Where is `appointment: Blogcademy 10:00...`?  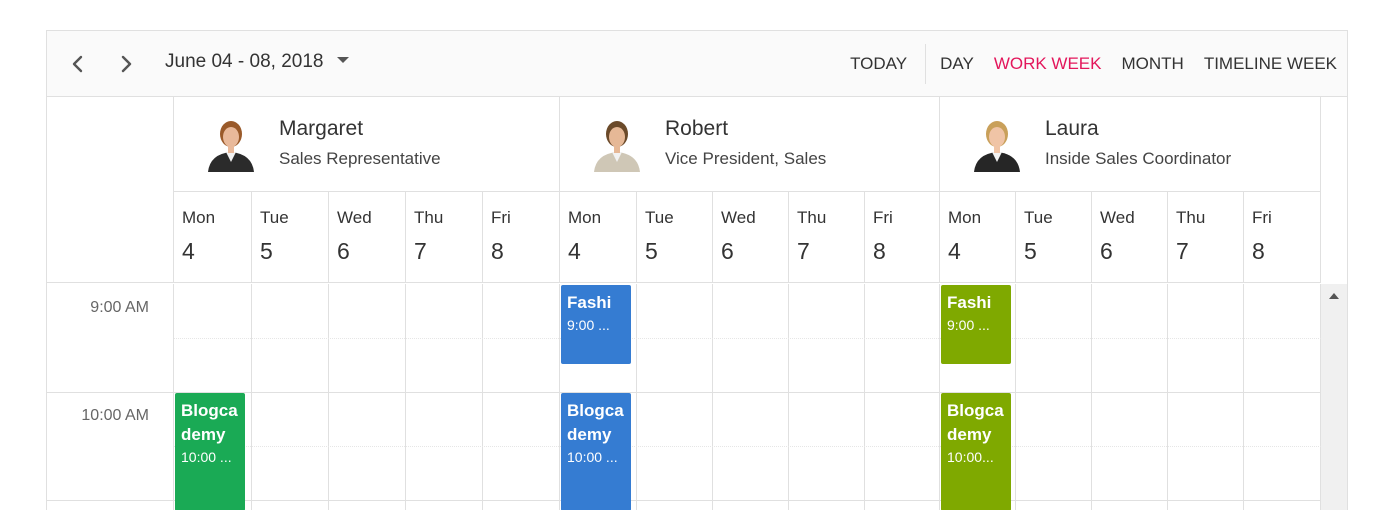
appointment: Blogcademy 10:00... is located at coordinates (976, 451).